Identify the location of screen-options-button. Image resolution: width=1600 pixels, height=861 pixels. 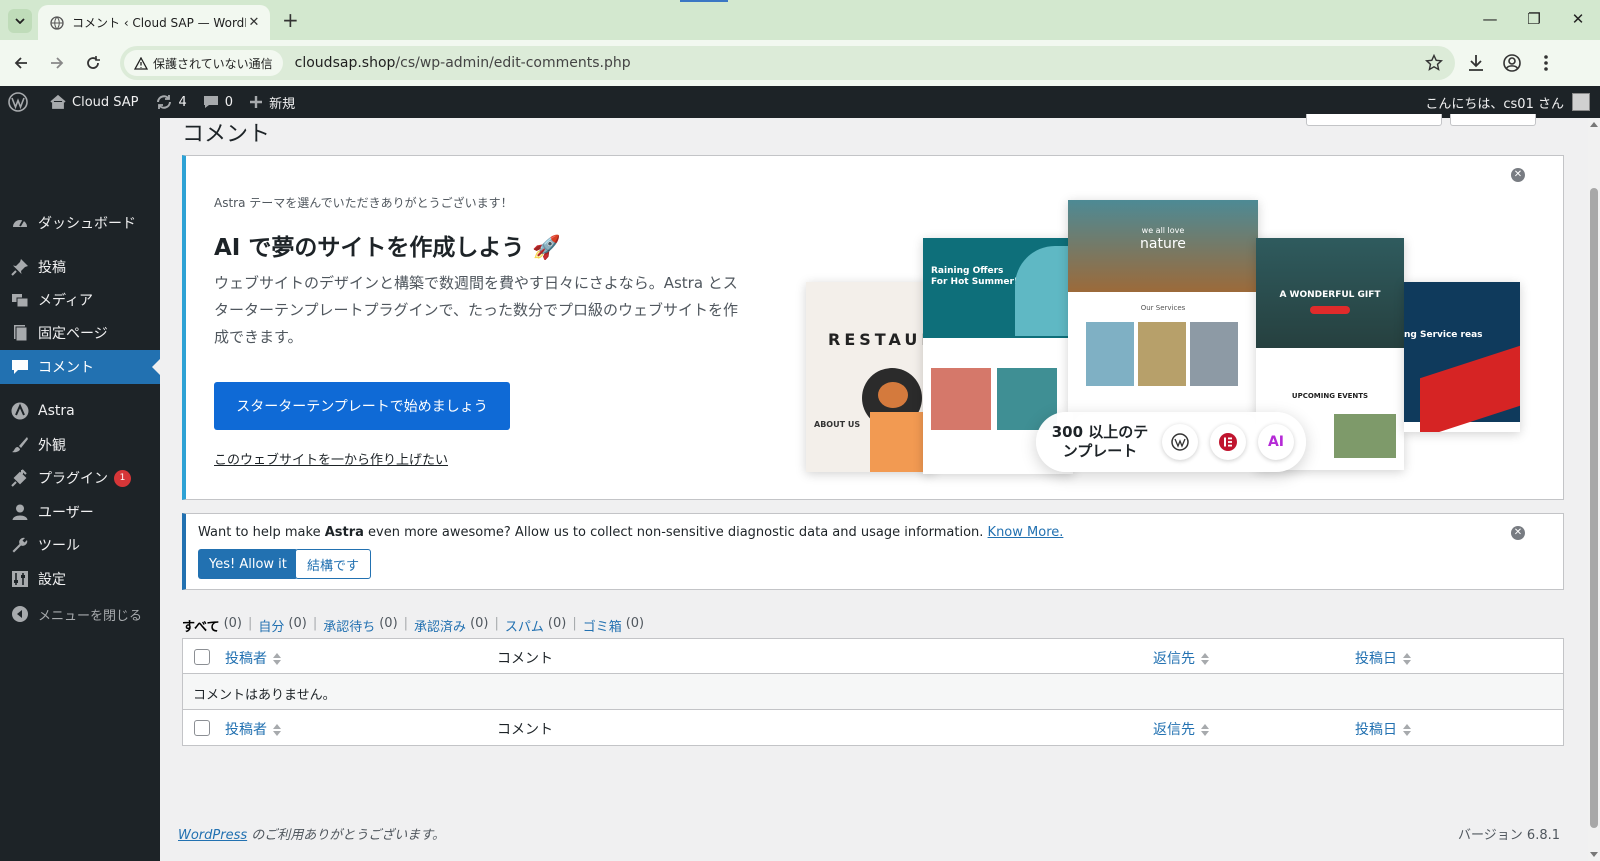
(1374, 120).